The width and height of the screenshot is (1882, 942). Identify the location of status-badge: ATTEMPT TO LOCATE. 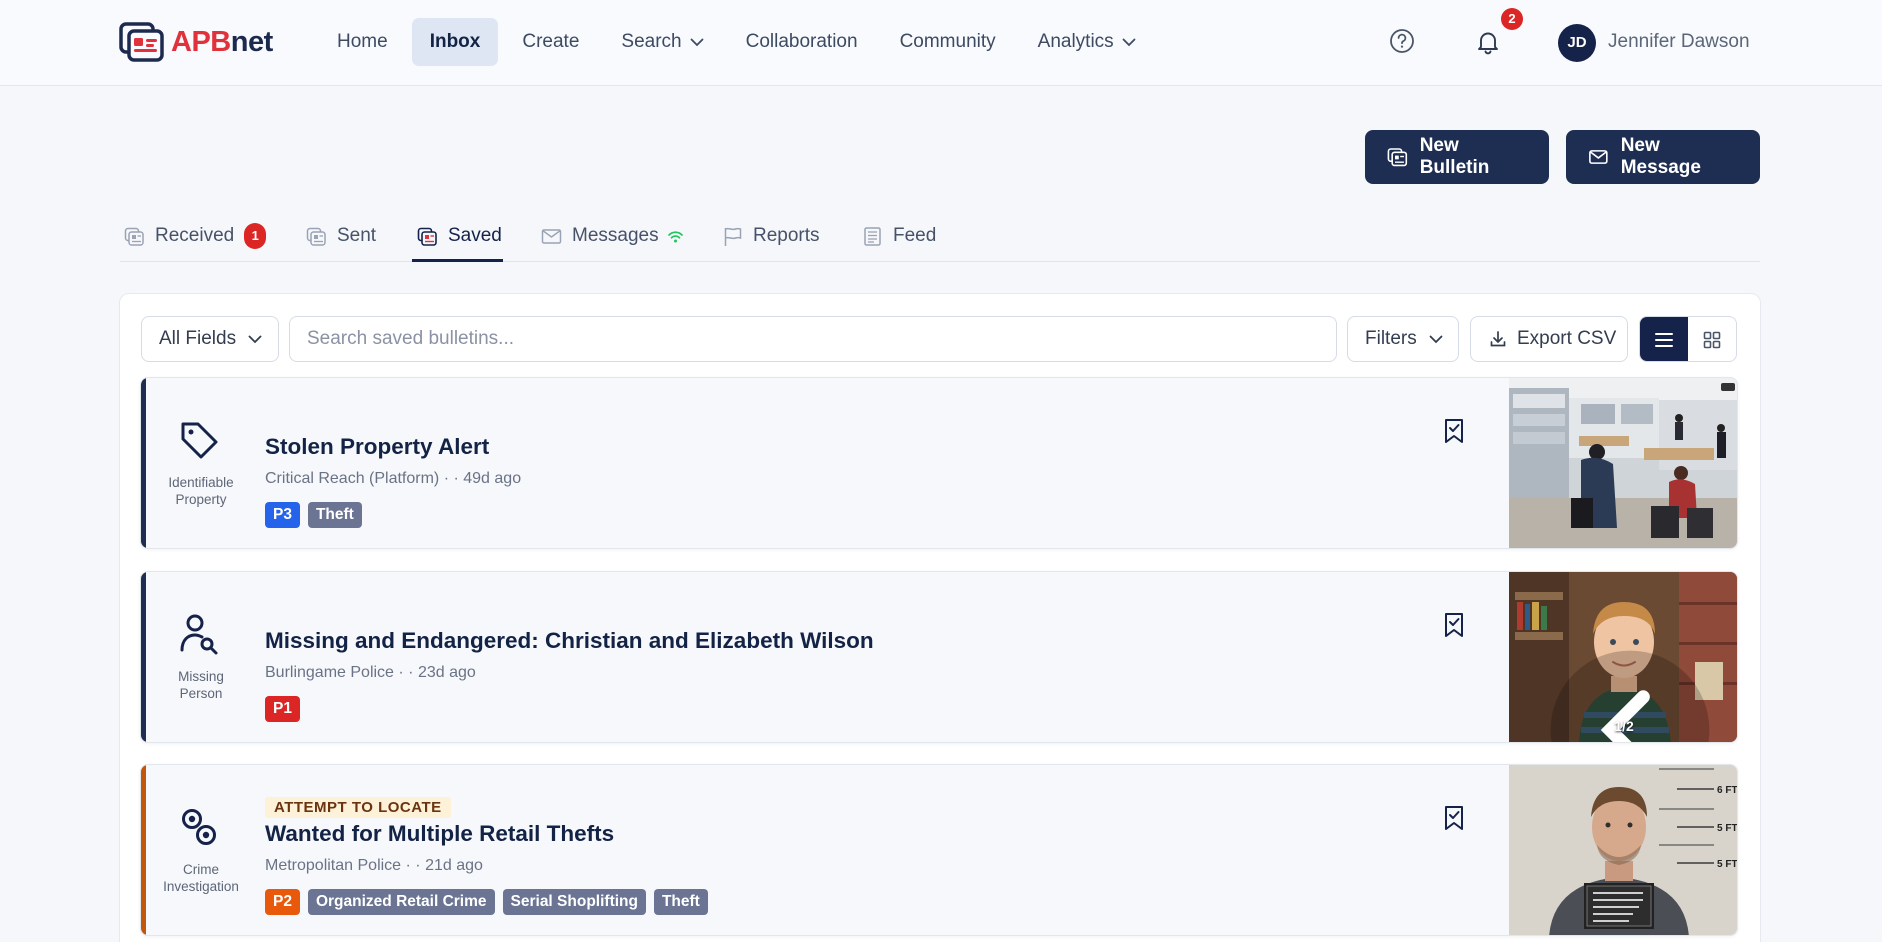
(358, 807).